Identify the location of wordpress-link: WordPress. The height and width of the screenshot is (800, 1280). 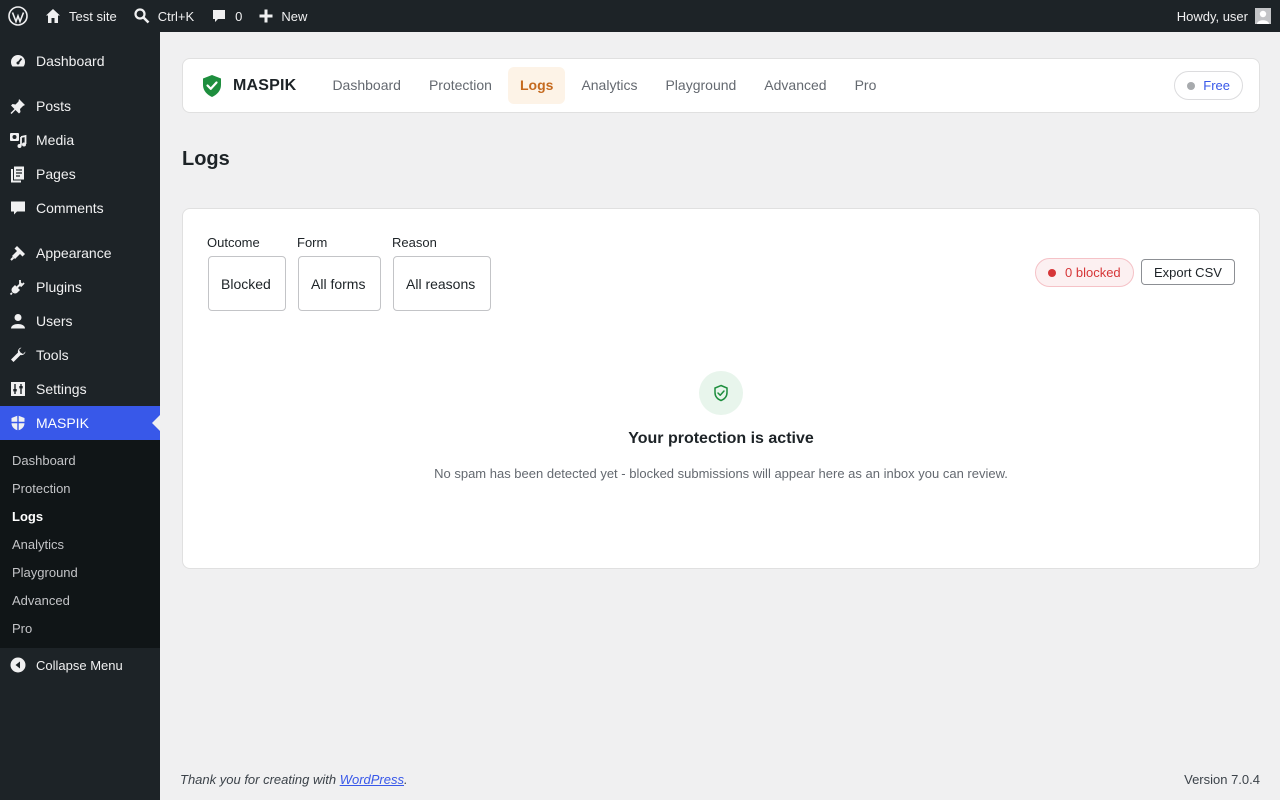
(372, 779).